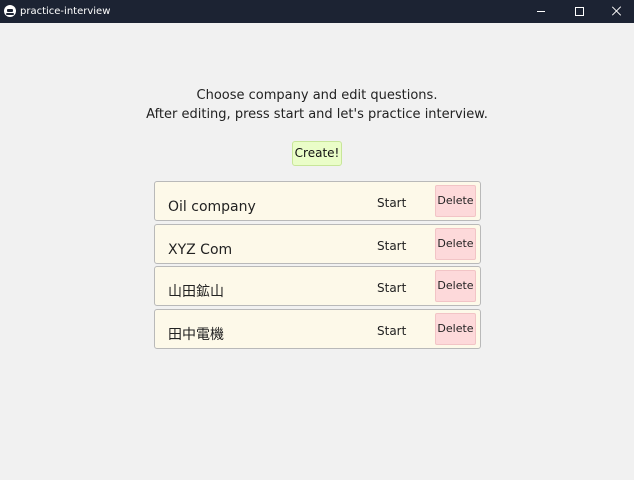 The image size is (634, 480). I want to click on title-bar: practice-interview, so click(317, 11).